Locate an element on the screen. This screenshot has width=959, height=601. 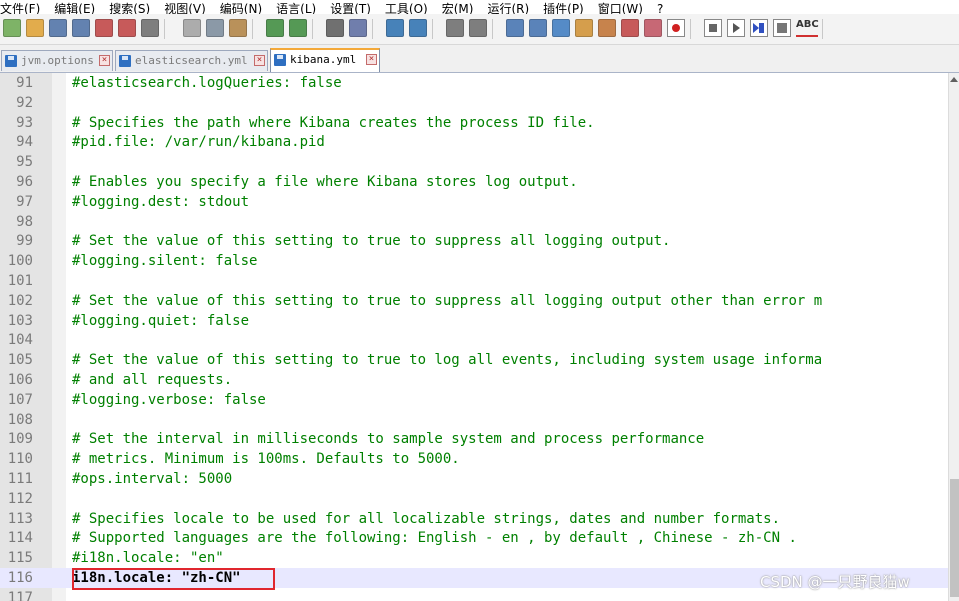
line-number: 91 is located at coordinates (24, 83).